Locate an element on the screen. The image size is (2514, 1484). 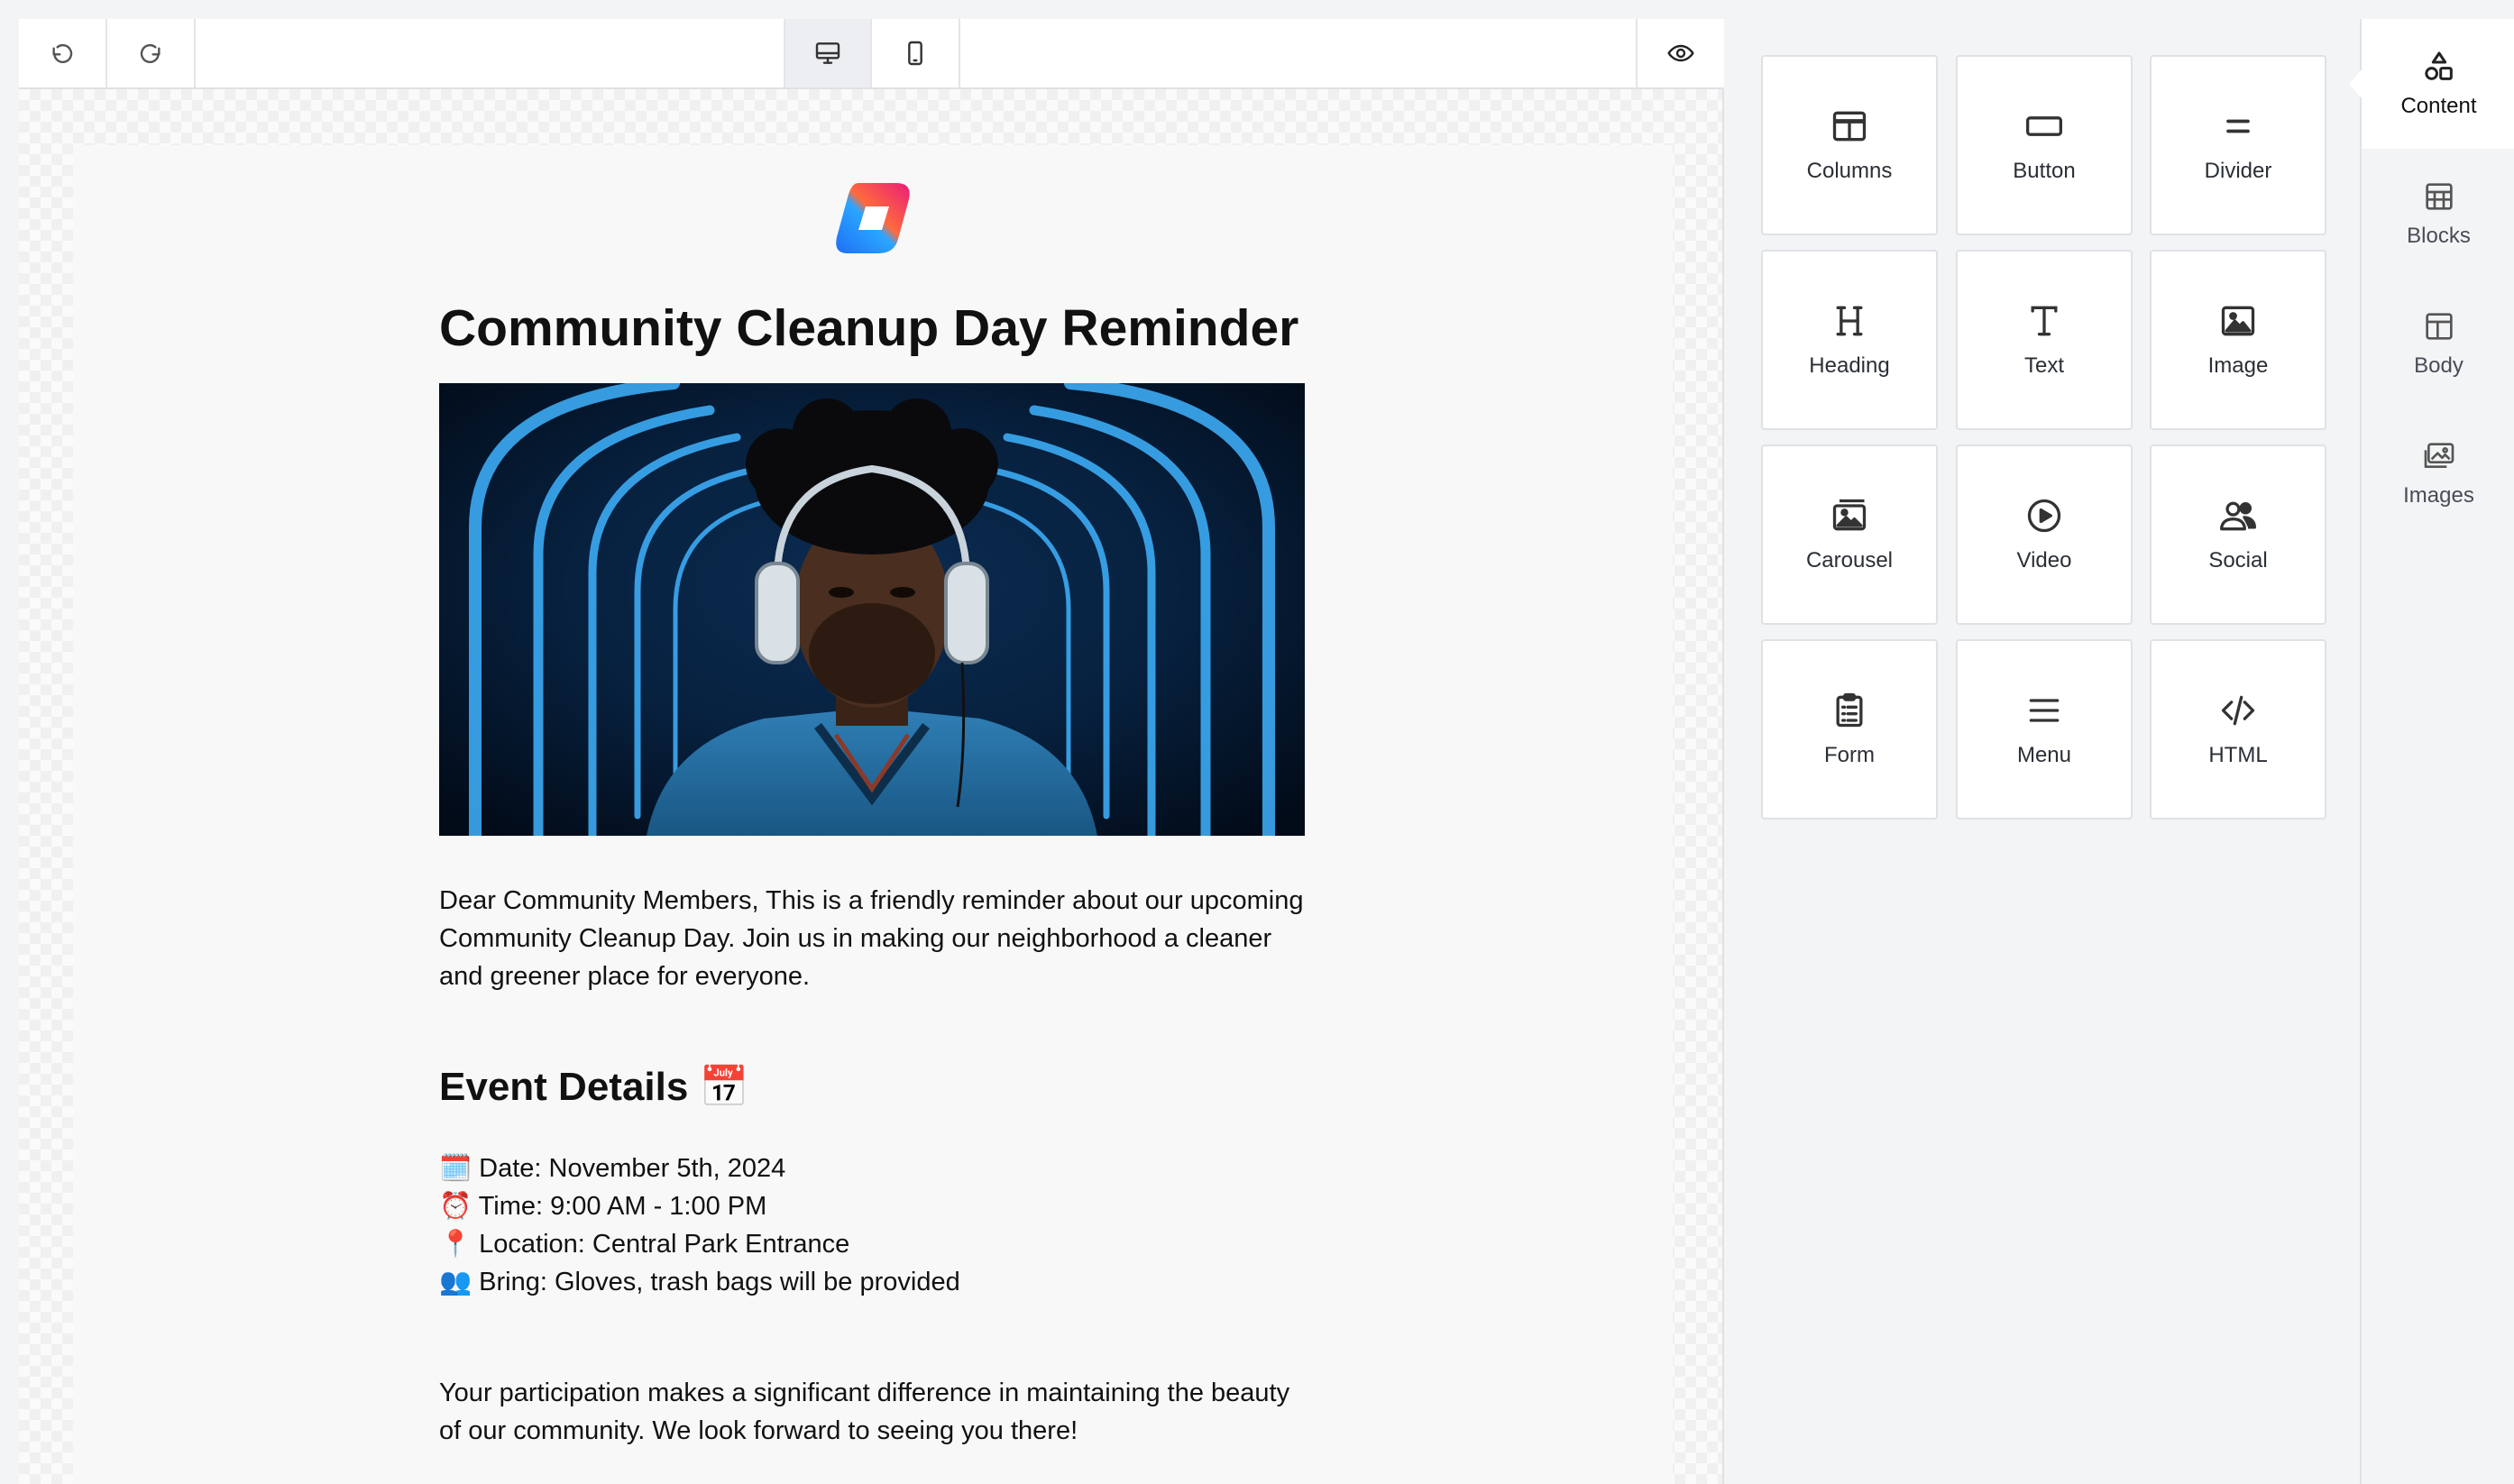
detail-date: 🗓️ Date: November 5th, 2024 is located at coordinates (612, 1168).